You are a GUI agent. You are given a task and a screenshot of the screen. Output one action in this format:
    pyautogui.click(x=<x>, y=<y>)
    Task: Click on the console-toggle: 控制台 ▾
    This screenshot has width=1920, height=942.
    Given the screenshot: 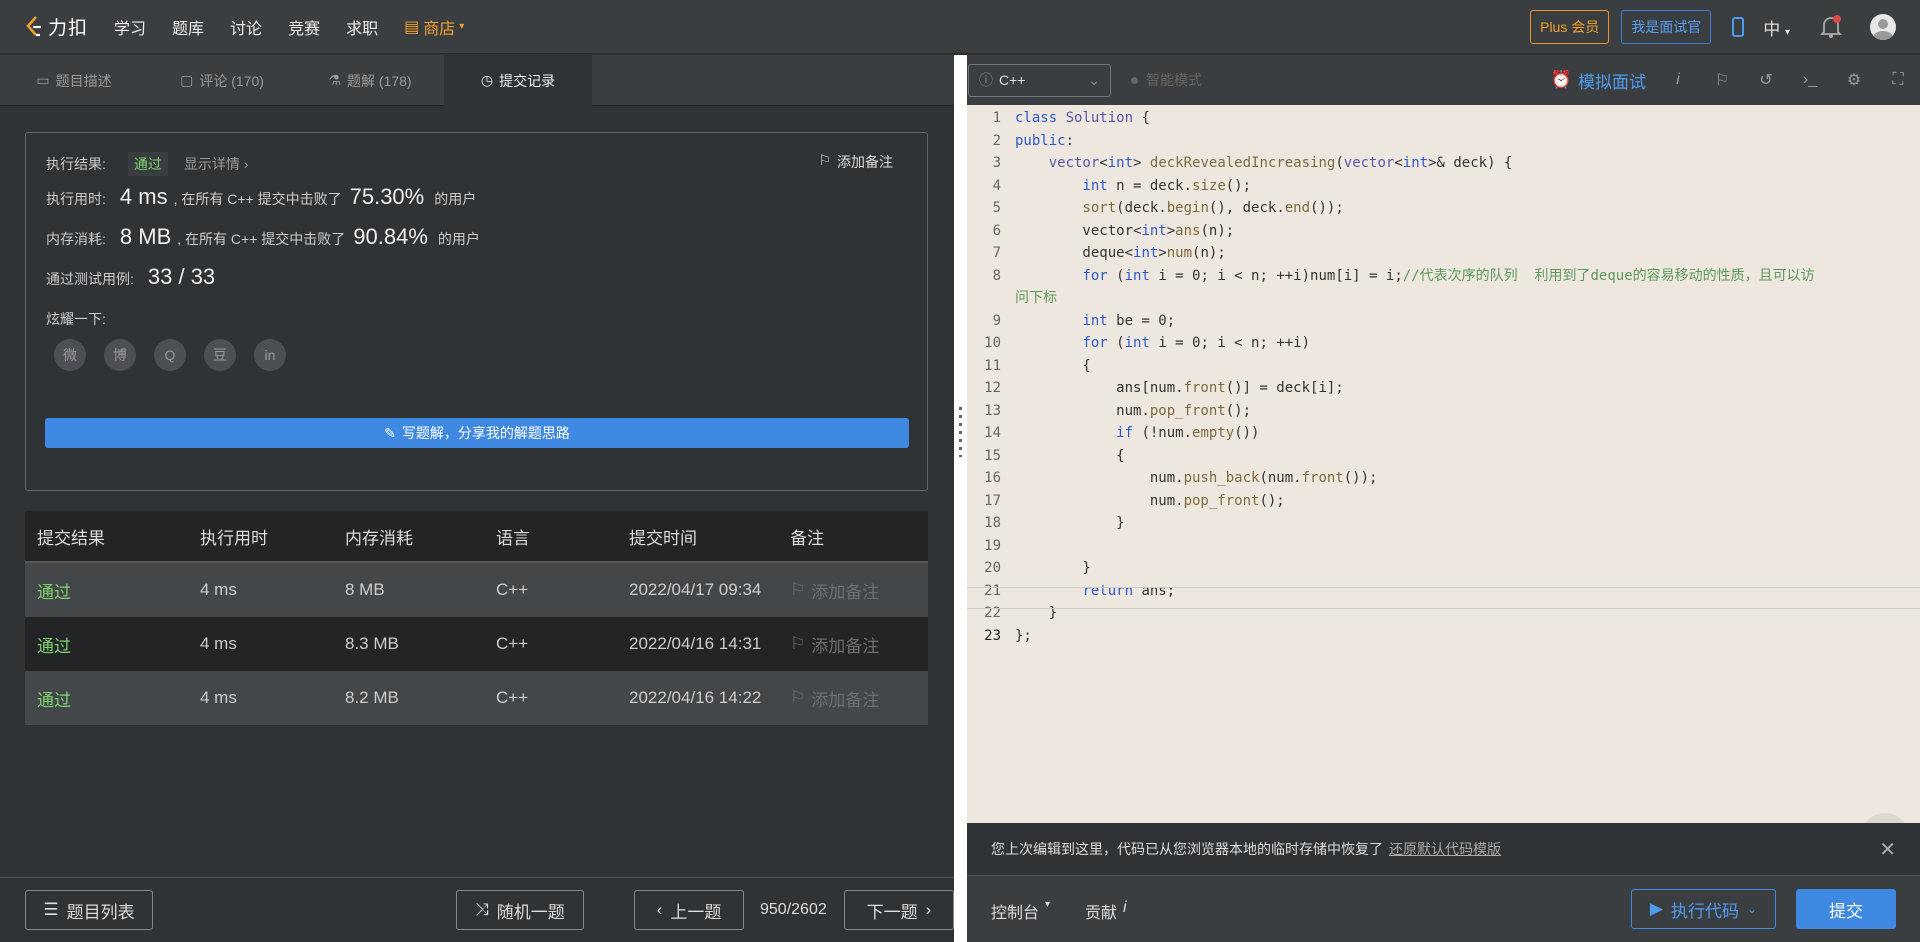 What is the action you would take?
    pyautogui.click(x=1020, y=911)
    